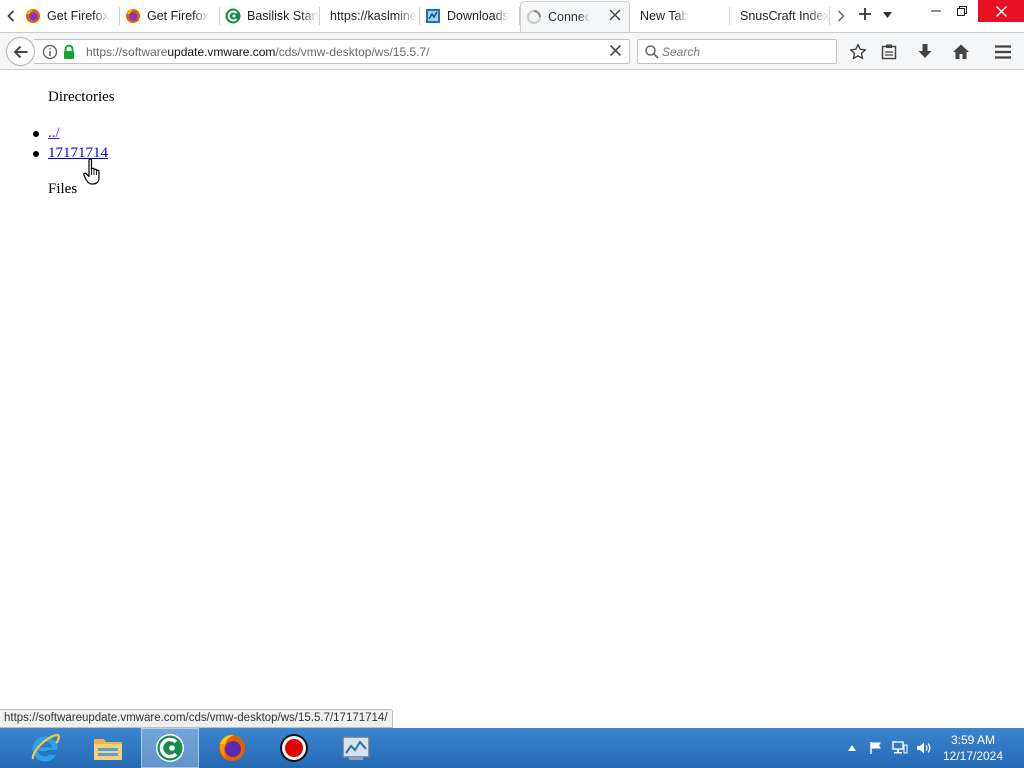 This screenshot has width=1024, height=768. I want to click on plus-icon, so click(865, 14).